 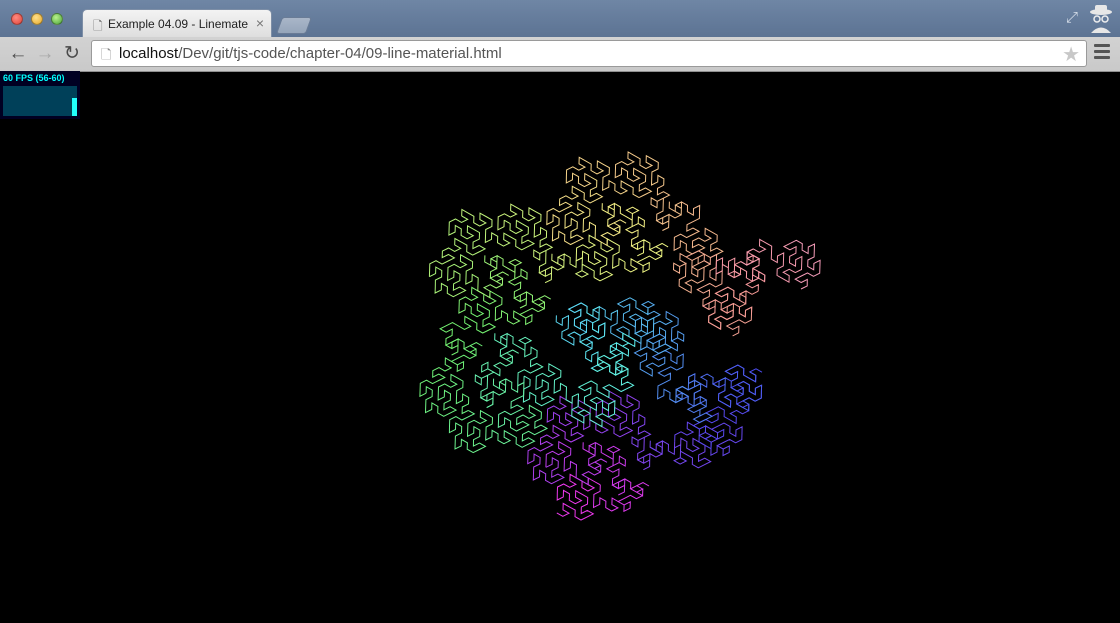 I want to click on tab-close-icon: ×, so click(x=260, y=23).